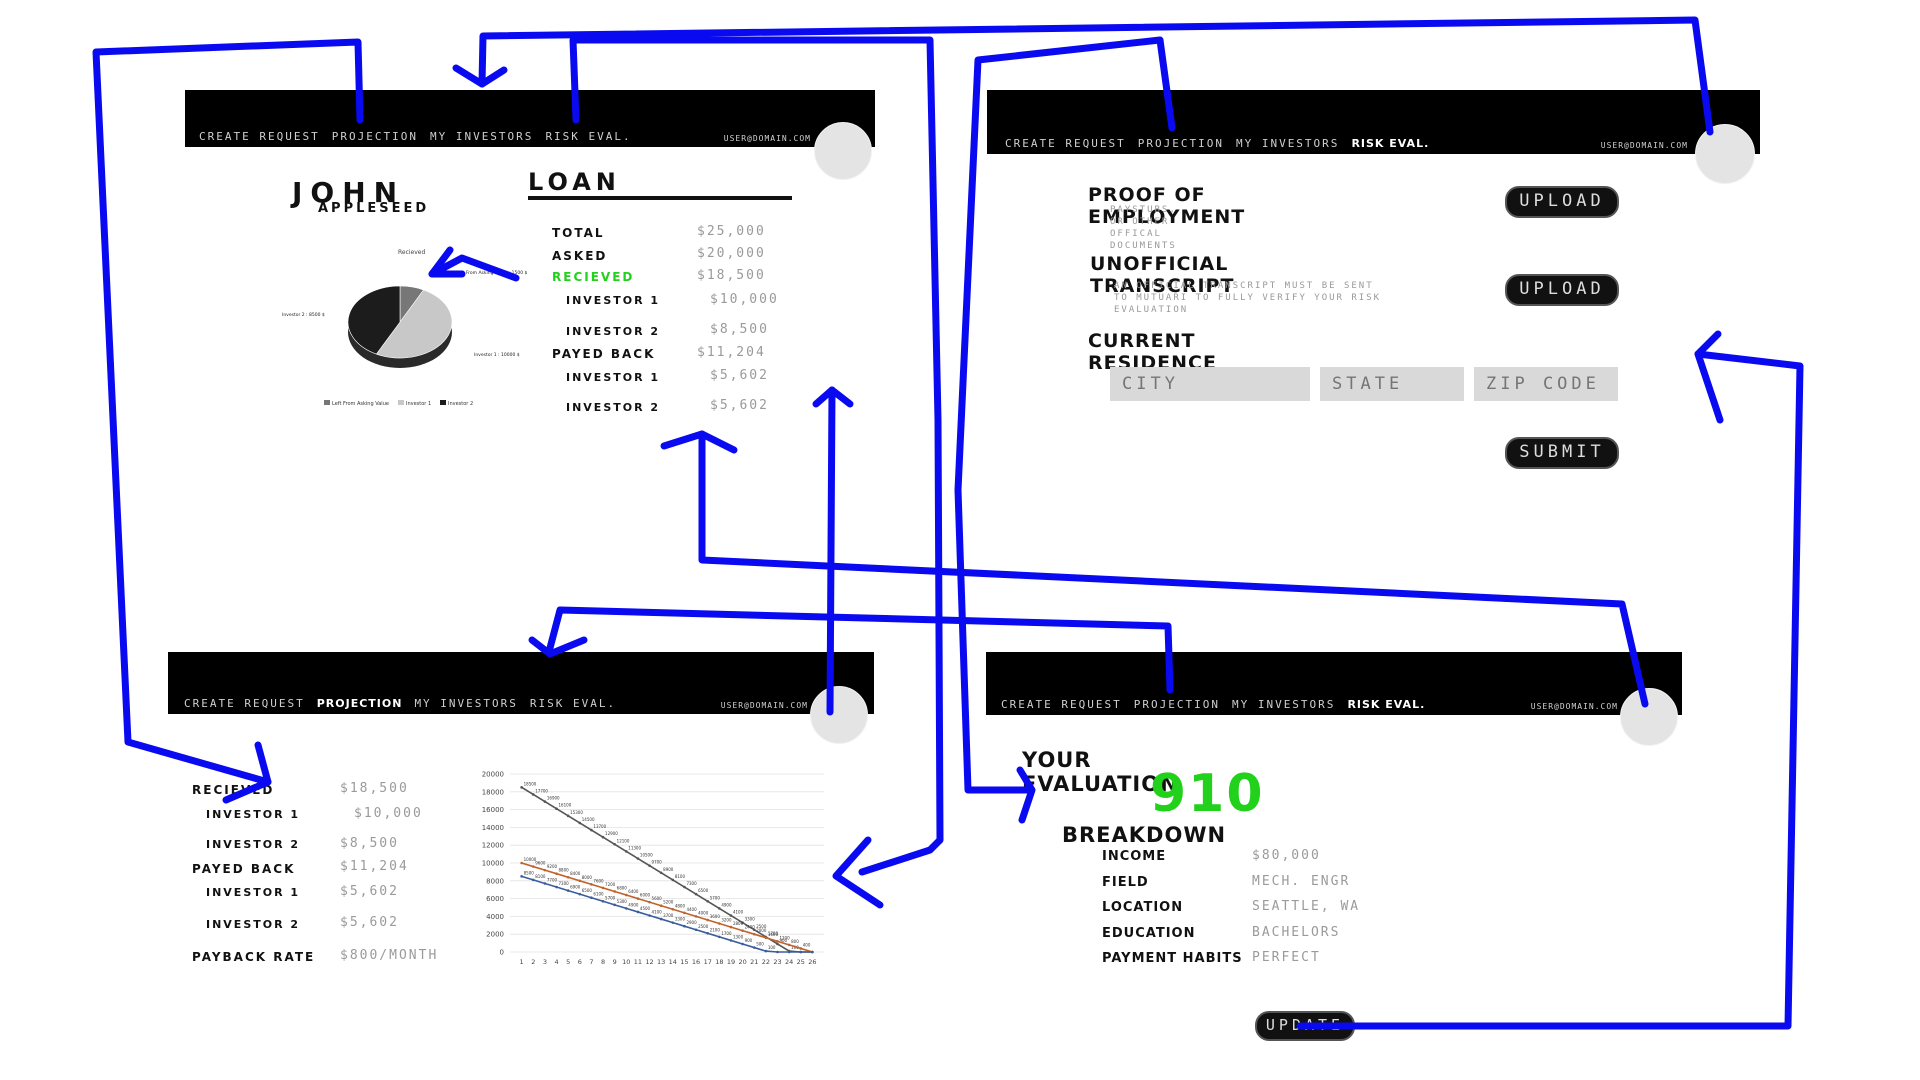 The height and width of the screenshot is (1080, 1920). Describe the element at coordinates (1546, 384) in the screenshot. I see `zip-input` at that location.